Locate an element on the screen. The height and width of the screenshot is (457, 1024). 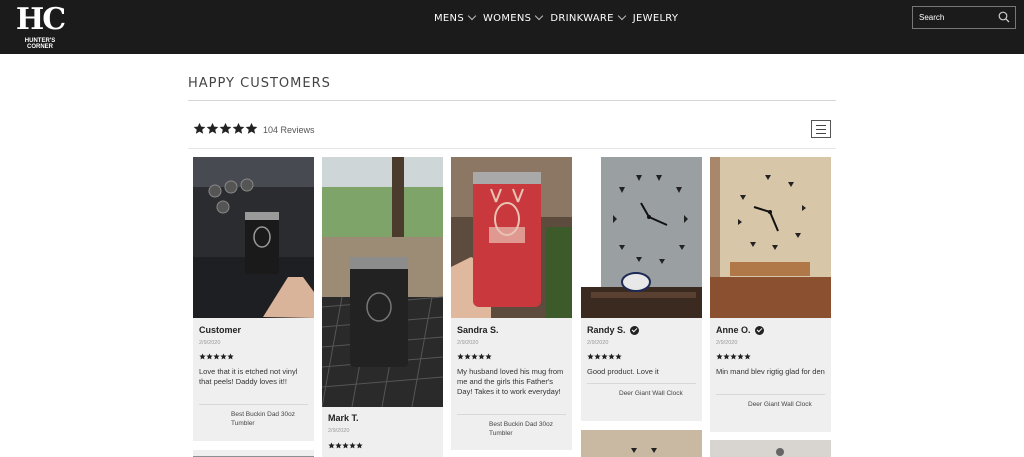
page-title: HAPPY CUSTOMERS is located at coordinates (259, 83).